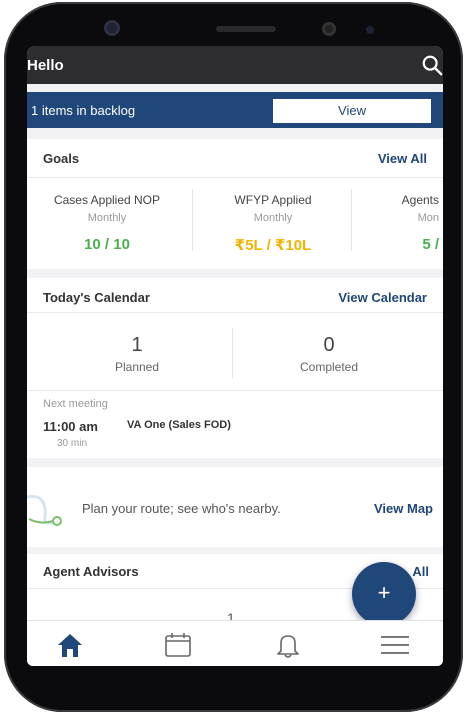 Image resolution: width=467 pixels, height=715 pixels. Describe the element at coordinates (430, 244) in the screenshot. I see `goal-value: 5 /` at that location.